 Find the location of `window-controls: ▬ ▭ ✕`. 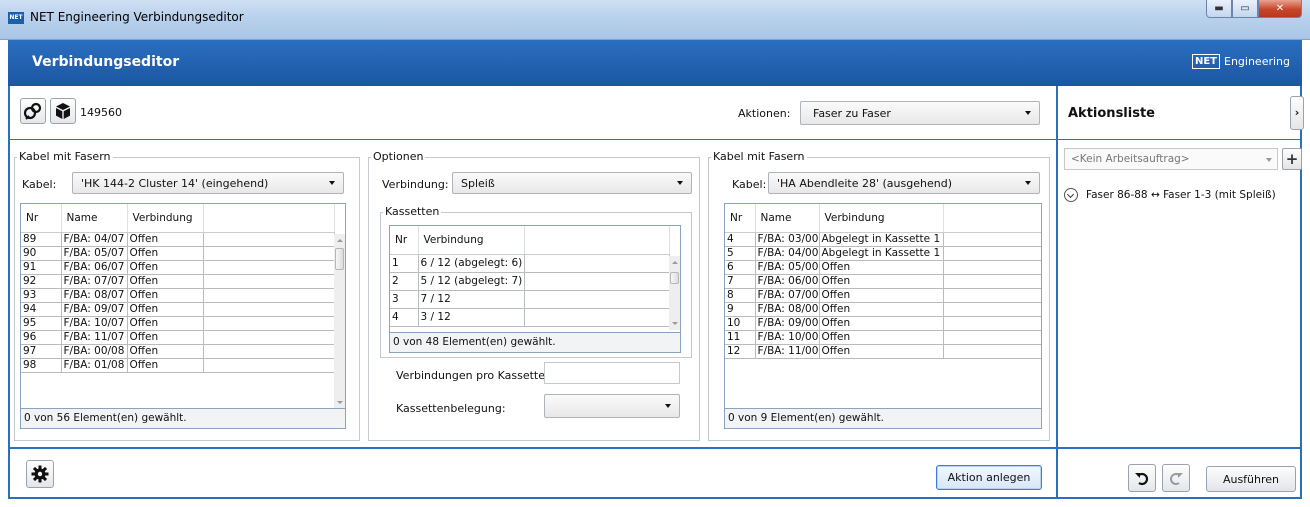

window-controls: ▬ ▭ ✕ is located at coordinates (1254, 9).